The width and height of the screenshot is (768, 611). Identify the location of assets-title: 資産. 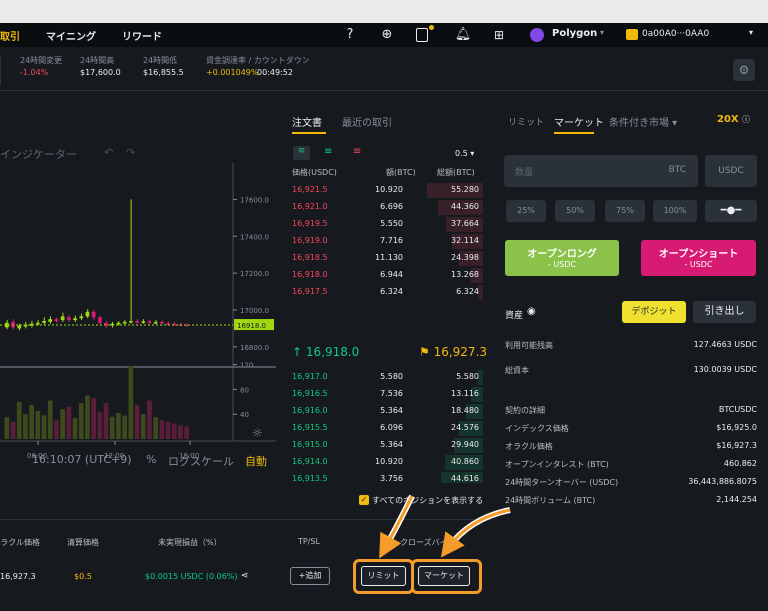
(514, 316).